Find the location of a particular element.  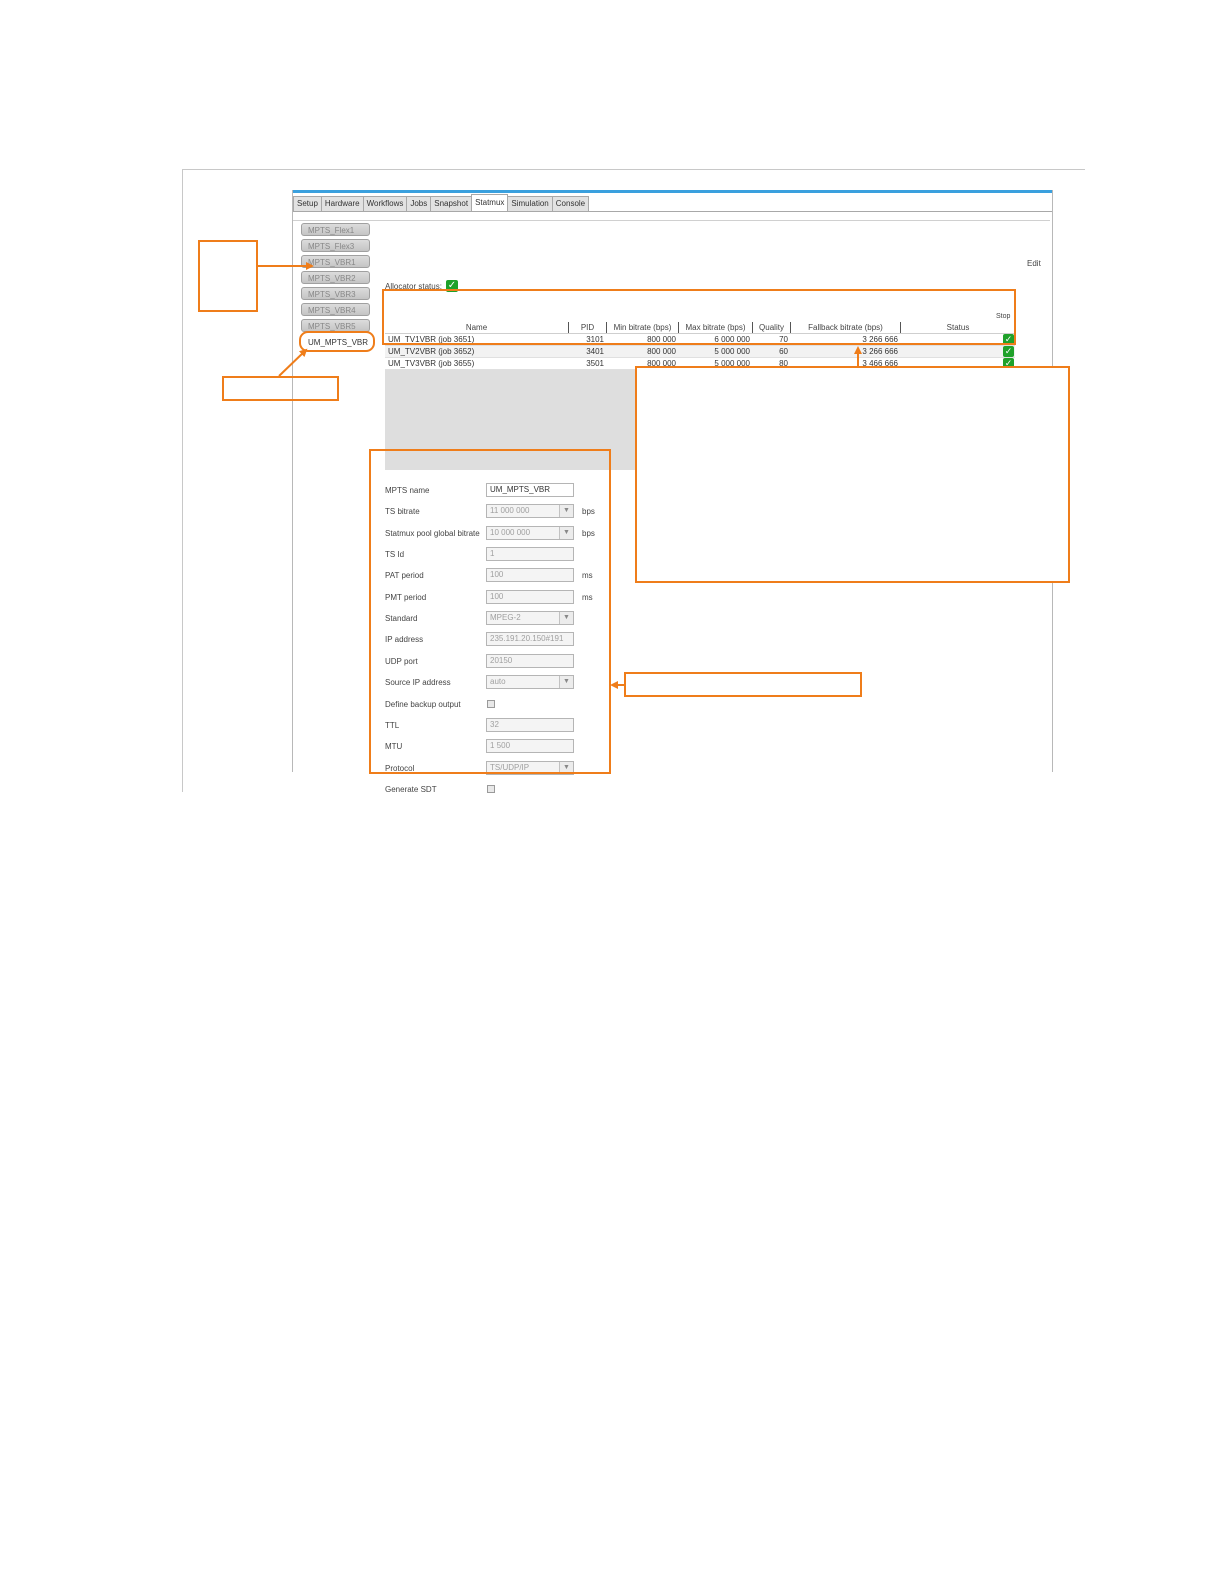

annotation-box-table-callout is located at coordinates (852, 474).